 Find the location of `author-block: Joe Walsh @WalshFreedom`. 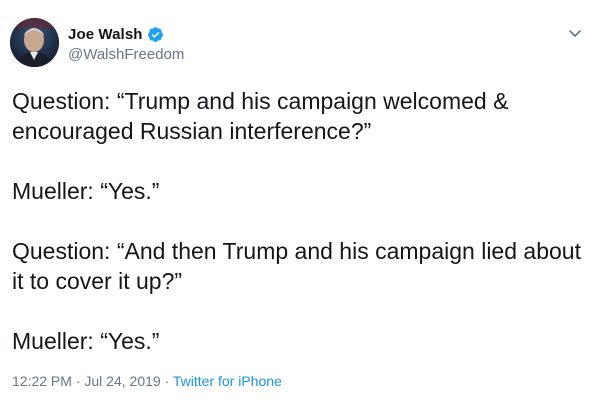

author-block: Joe Walsh @WalshFreedom is located at coordinates (126, 44).